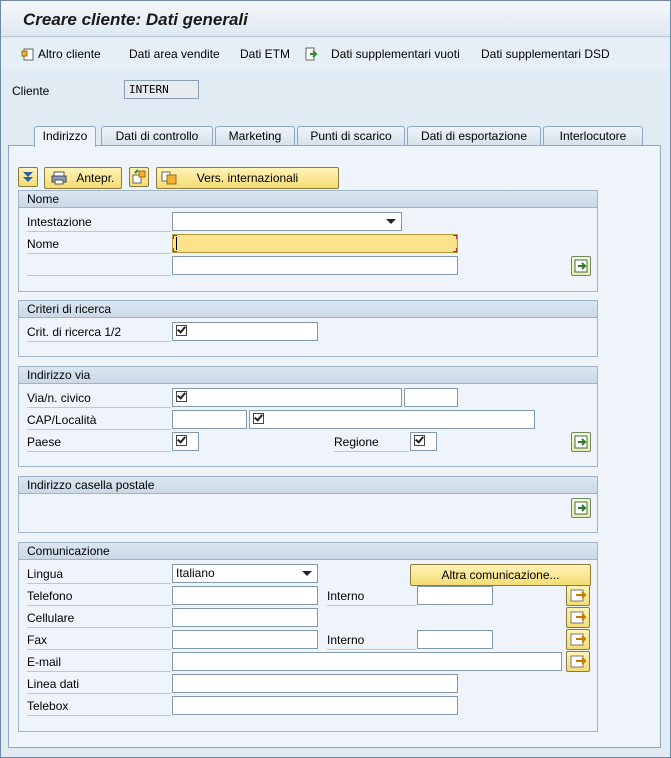 Image resolution: width=671 pixels, height=758 pixels. Describe the element at coordinates (99, 399) in the screenshot. I see `street-label: Via/n. civico` at that location.